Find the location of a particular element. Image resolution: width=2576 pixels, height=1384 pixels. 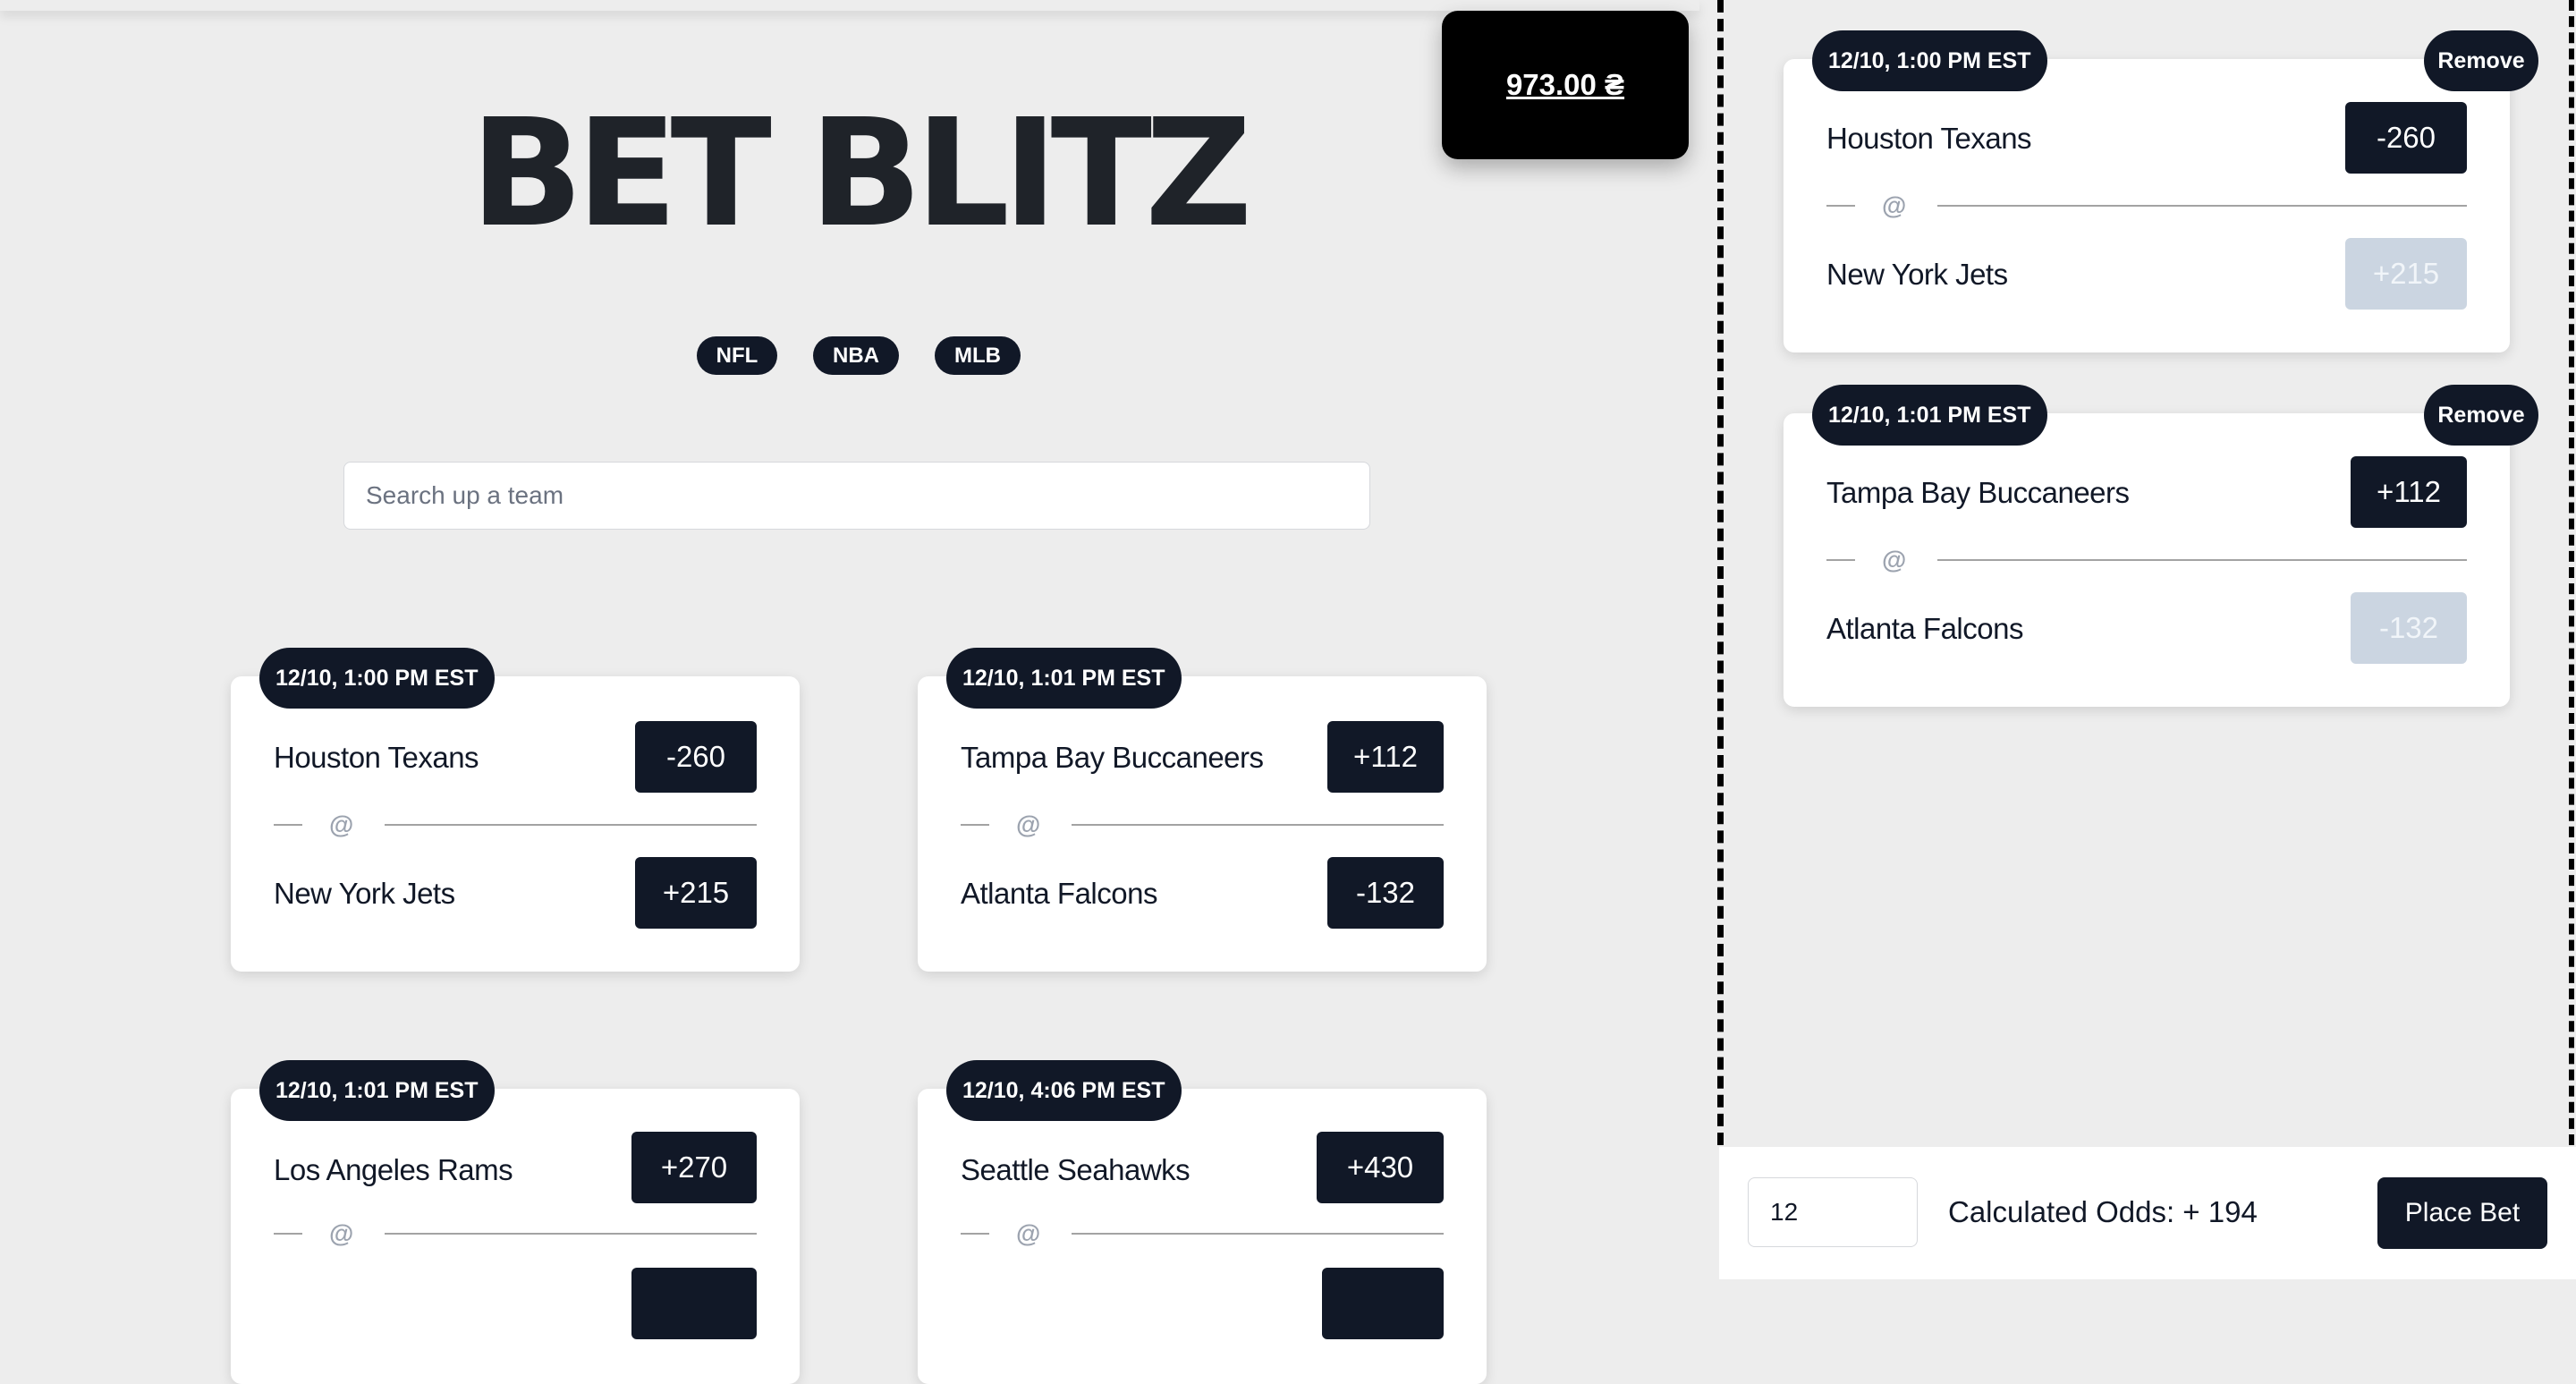

home-odds-button: -132 is located at coordinates (1385, 893).